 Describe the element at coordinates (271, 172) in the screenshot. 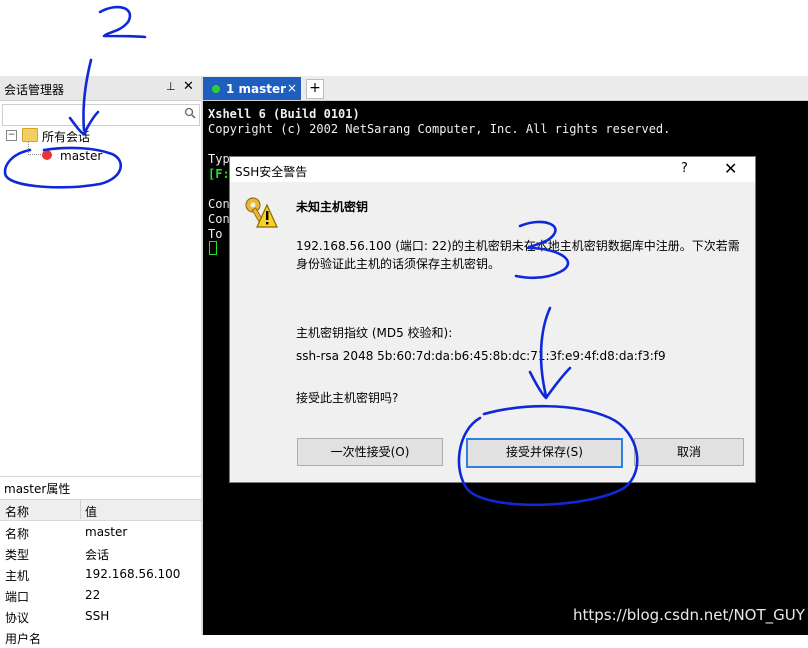

I see `dialog-title: SSH安全警告` at that location.